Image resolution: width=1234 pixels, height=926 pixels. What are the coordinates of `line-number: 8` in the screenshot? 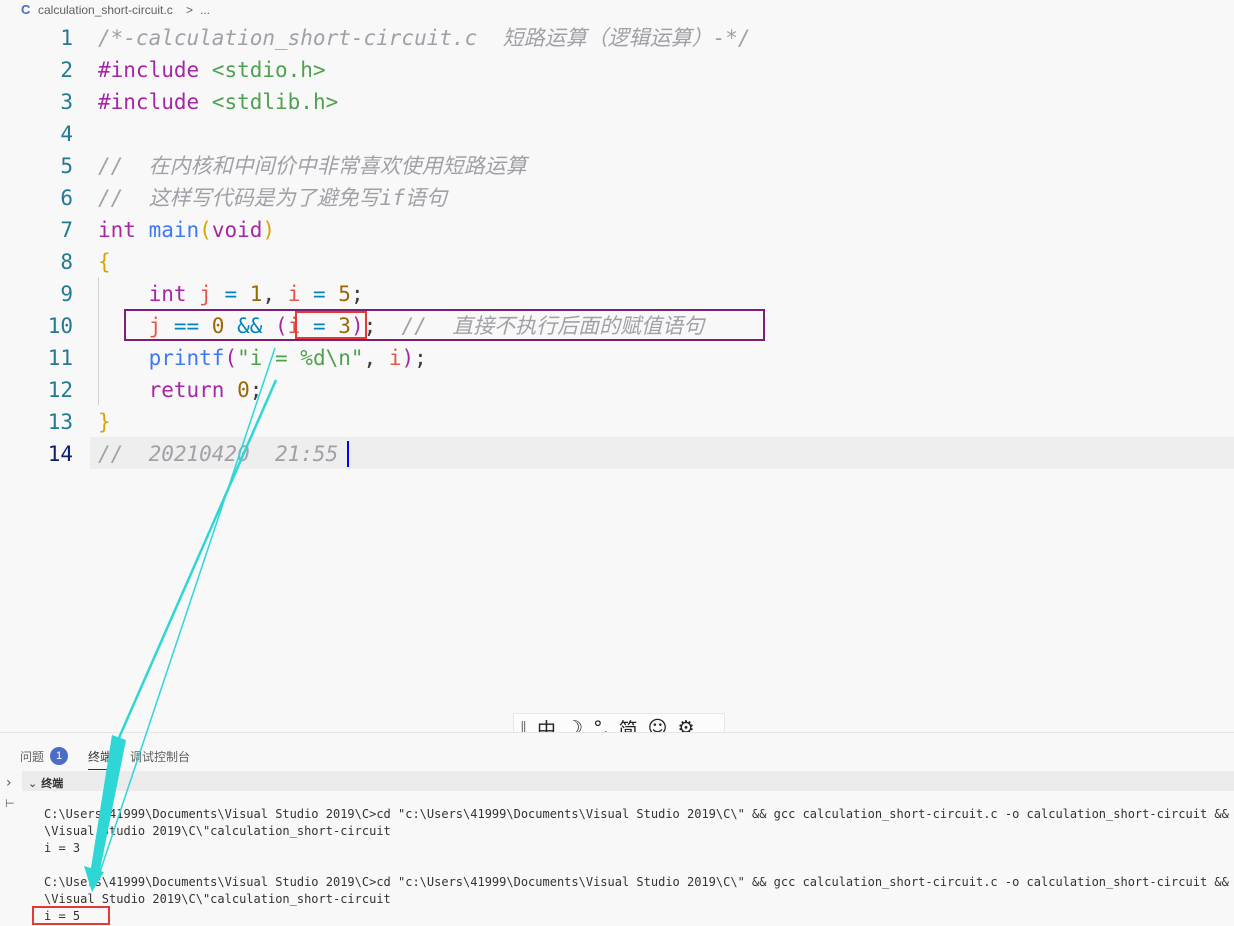 It's located at (66, 262).